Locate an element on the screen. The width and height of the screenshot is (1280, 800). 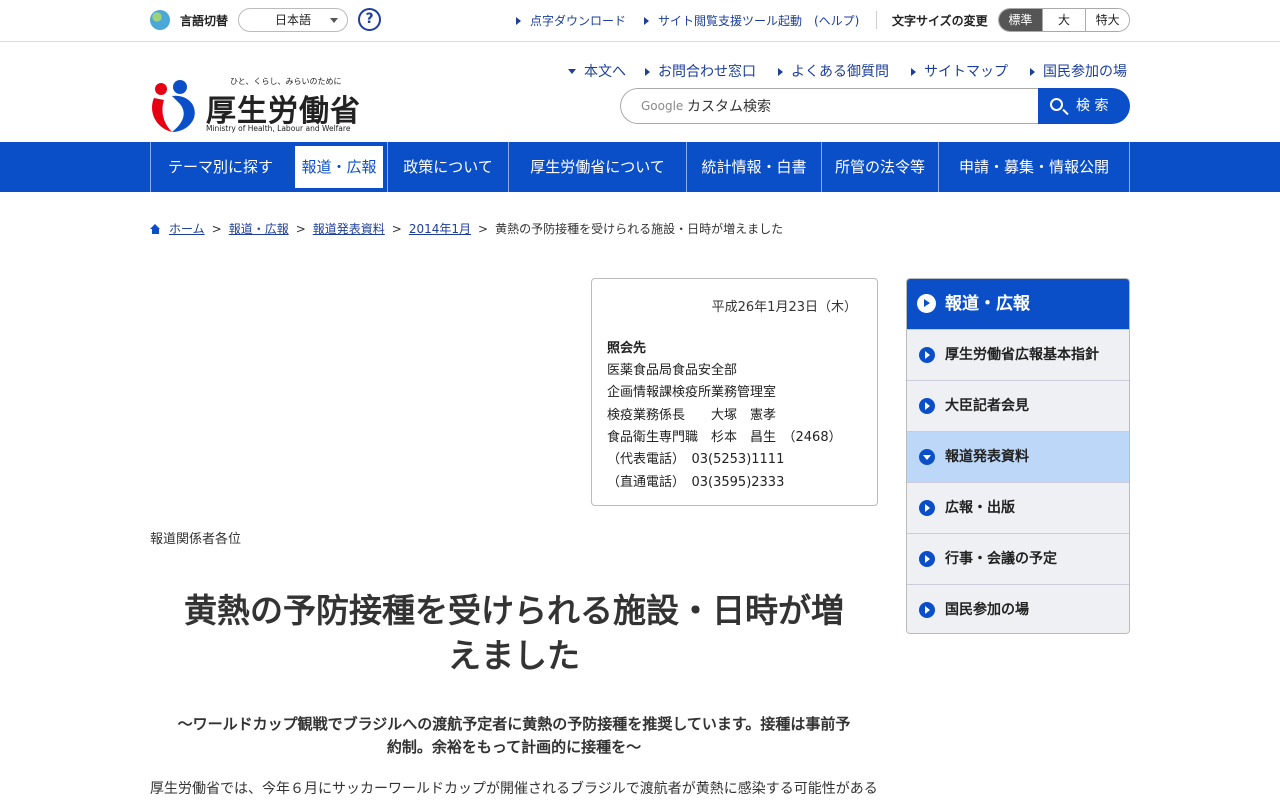
language-label: 言語切替 is located at coordinates (204, 21).